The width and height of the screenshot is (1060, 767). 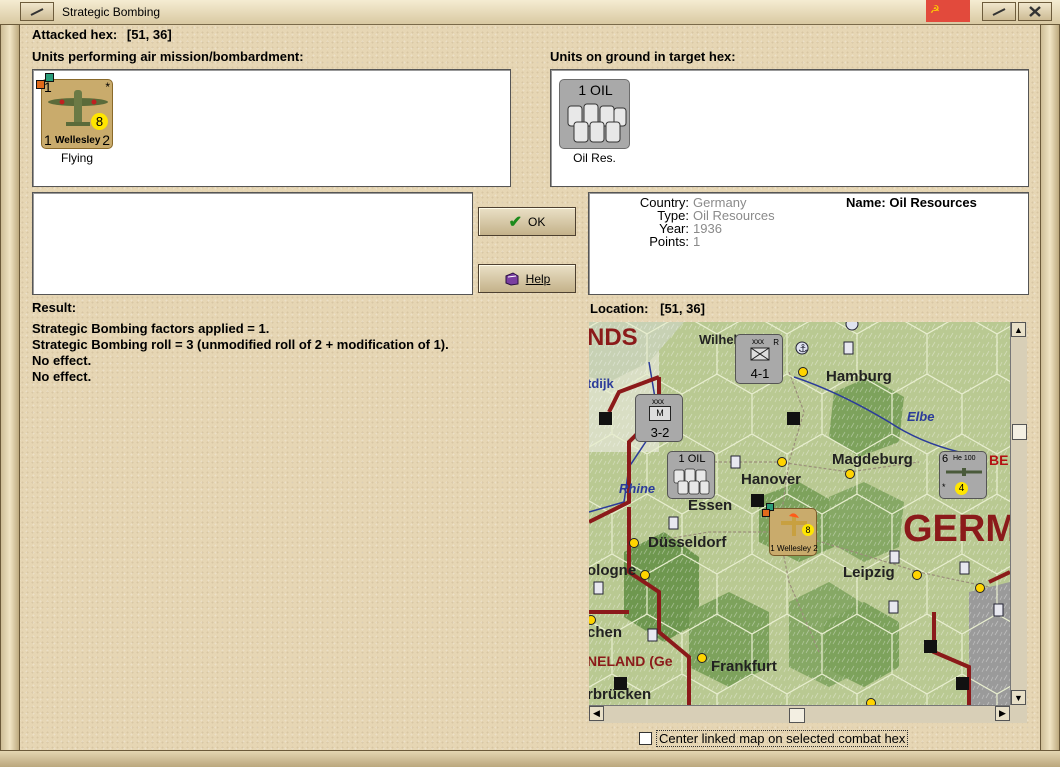 What do you see at coordinates (948, 11) in the screenshot?
I see `nation-flag-icon: ☭` at bounding box center [948, 11].